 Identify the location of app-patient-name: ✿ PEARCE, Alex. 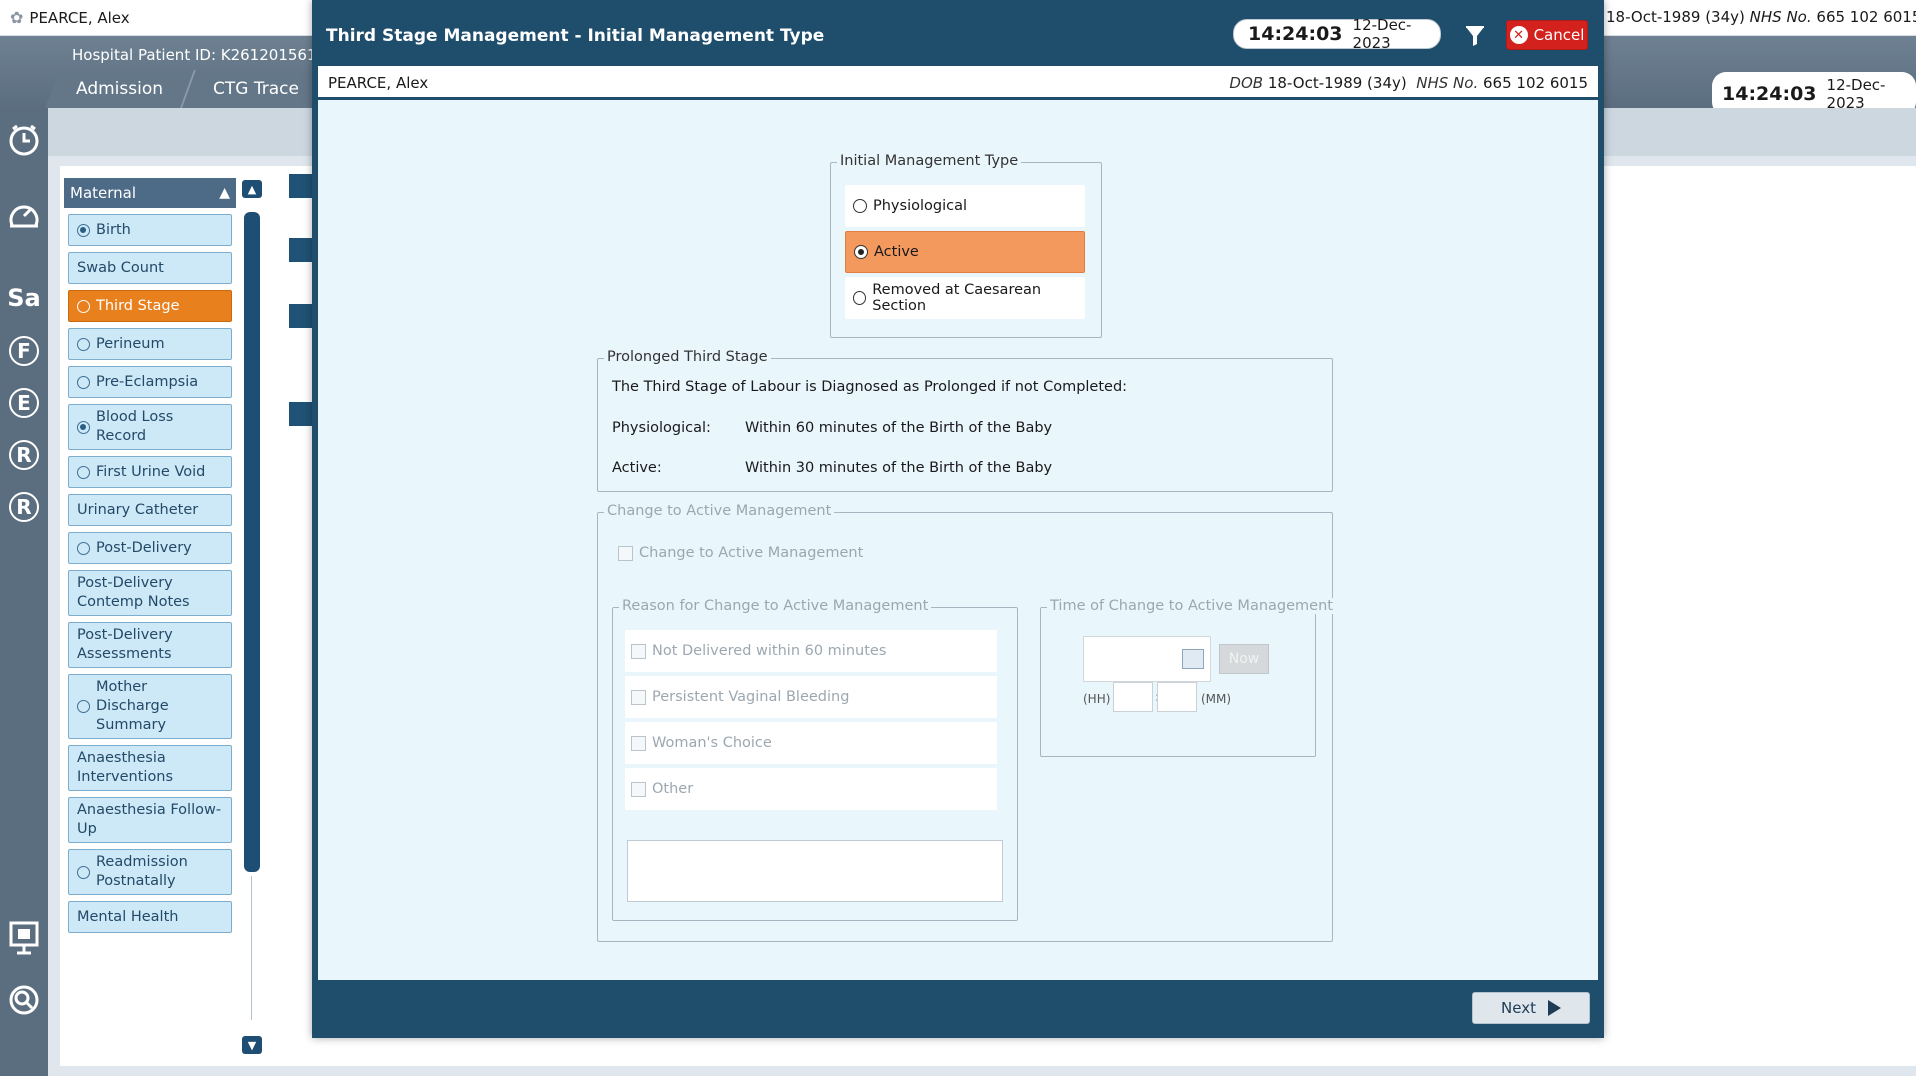
(70, 17).